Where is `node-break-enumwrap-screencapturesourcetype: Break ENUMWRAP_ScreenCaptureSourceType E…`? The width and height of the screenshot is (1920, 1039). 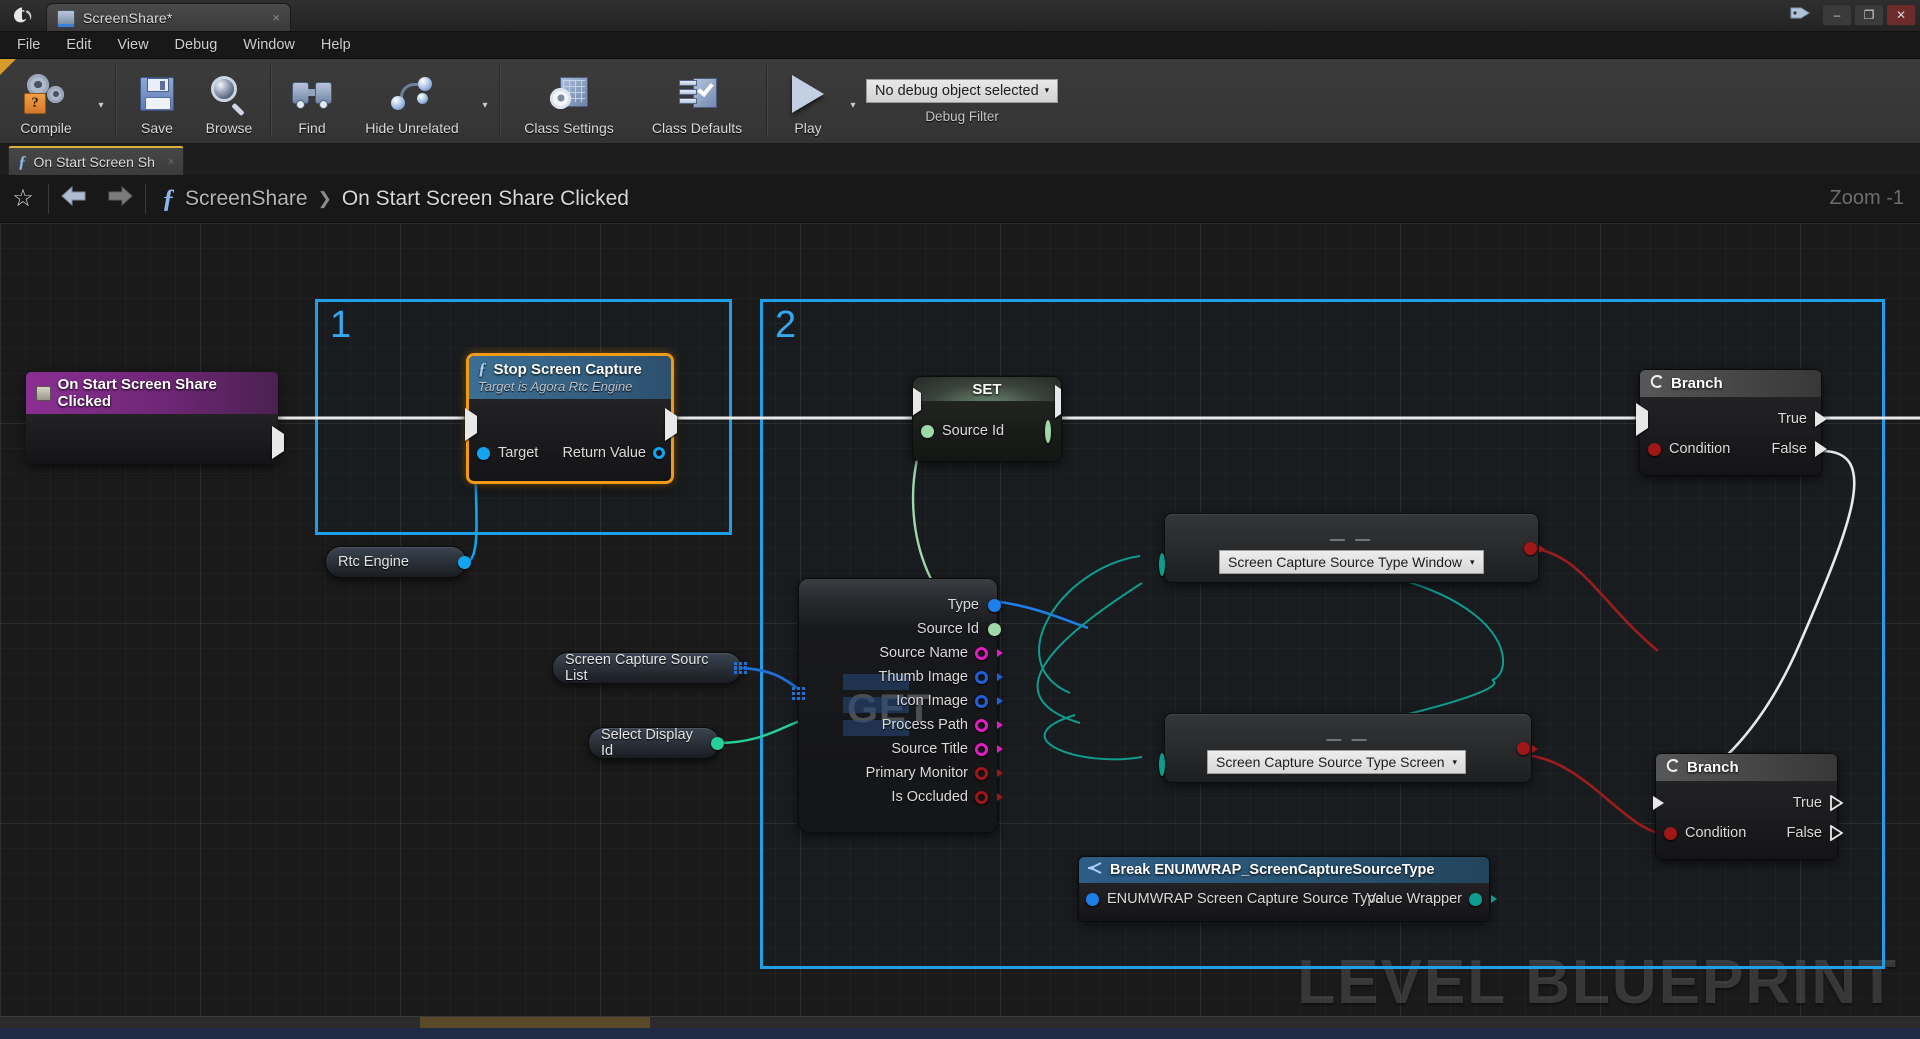
node-break-enumwrap-screencapturesourcetype: Break ENUMWRAP_ScreenCaptureSourceType E… is located at coordinates (1287, 889).